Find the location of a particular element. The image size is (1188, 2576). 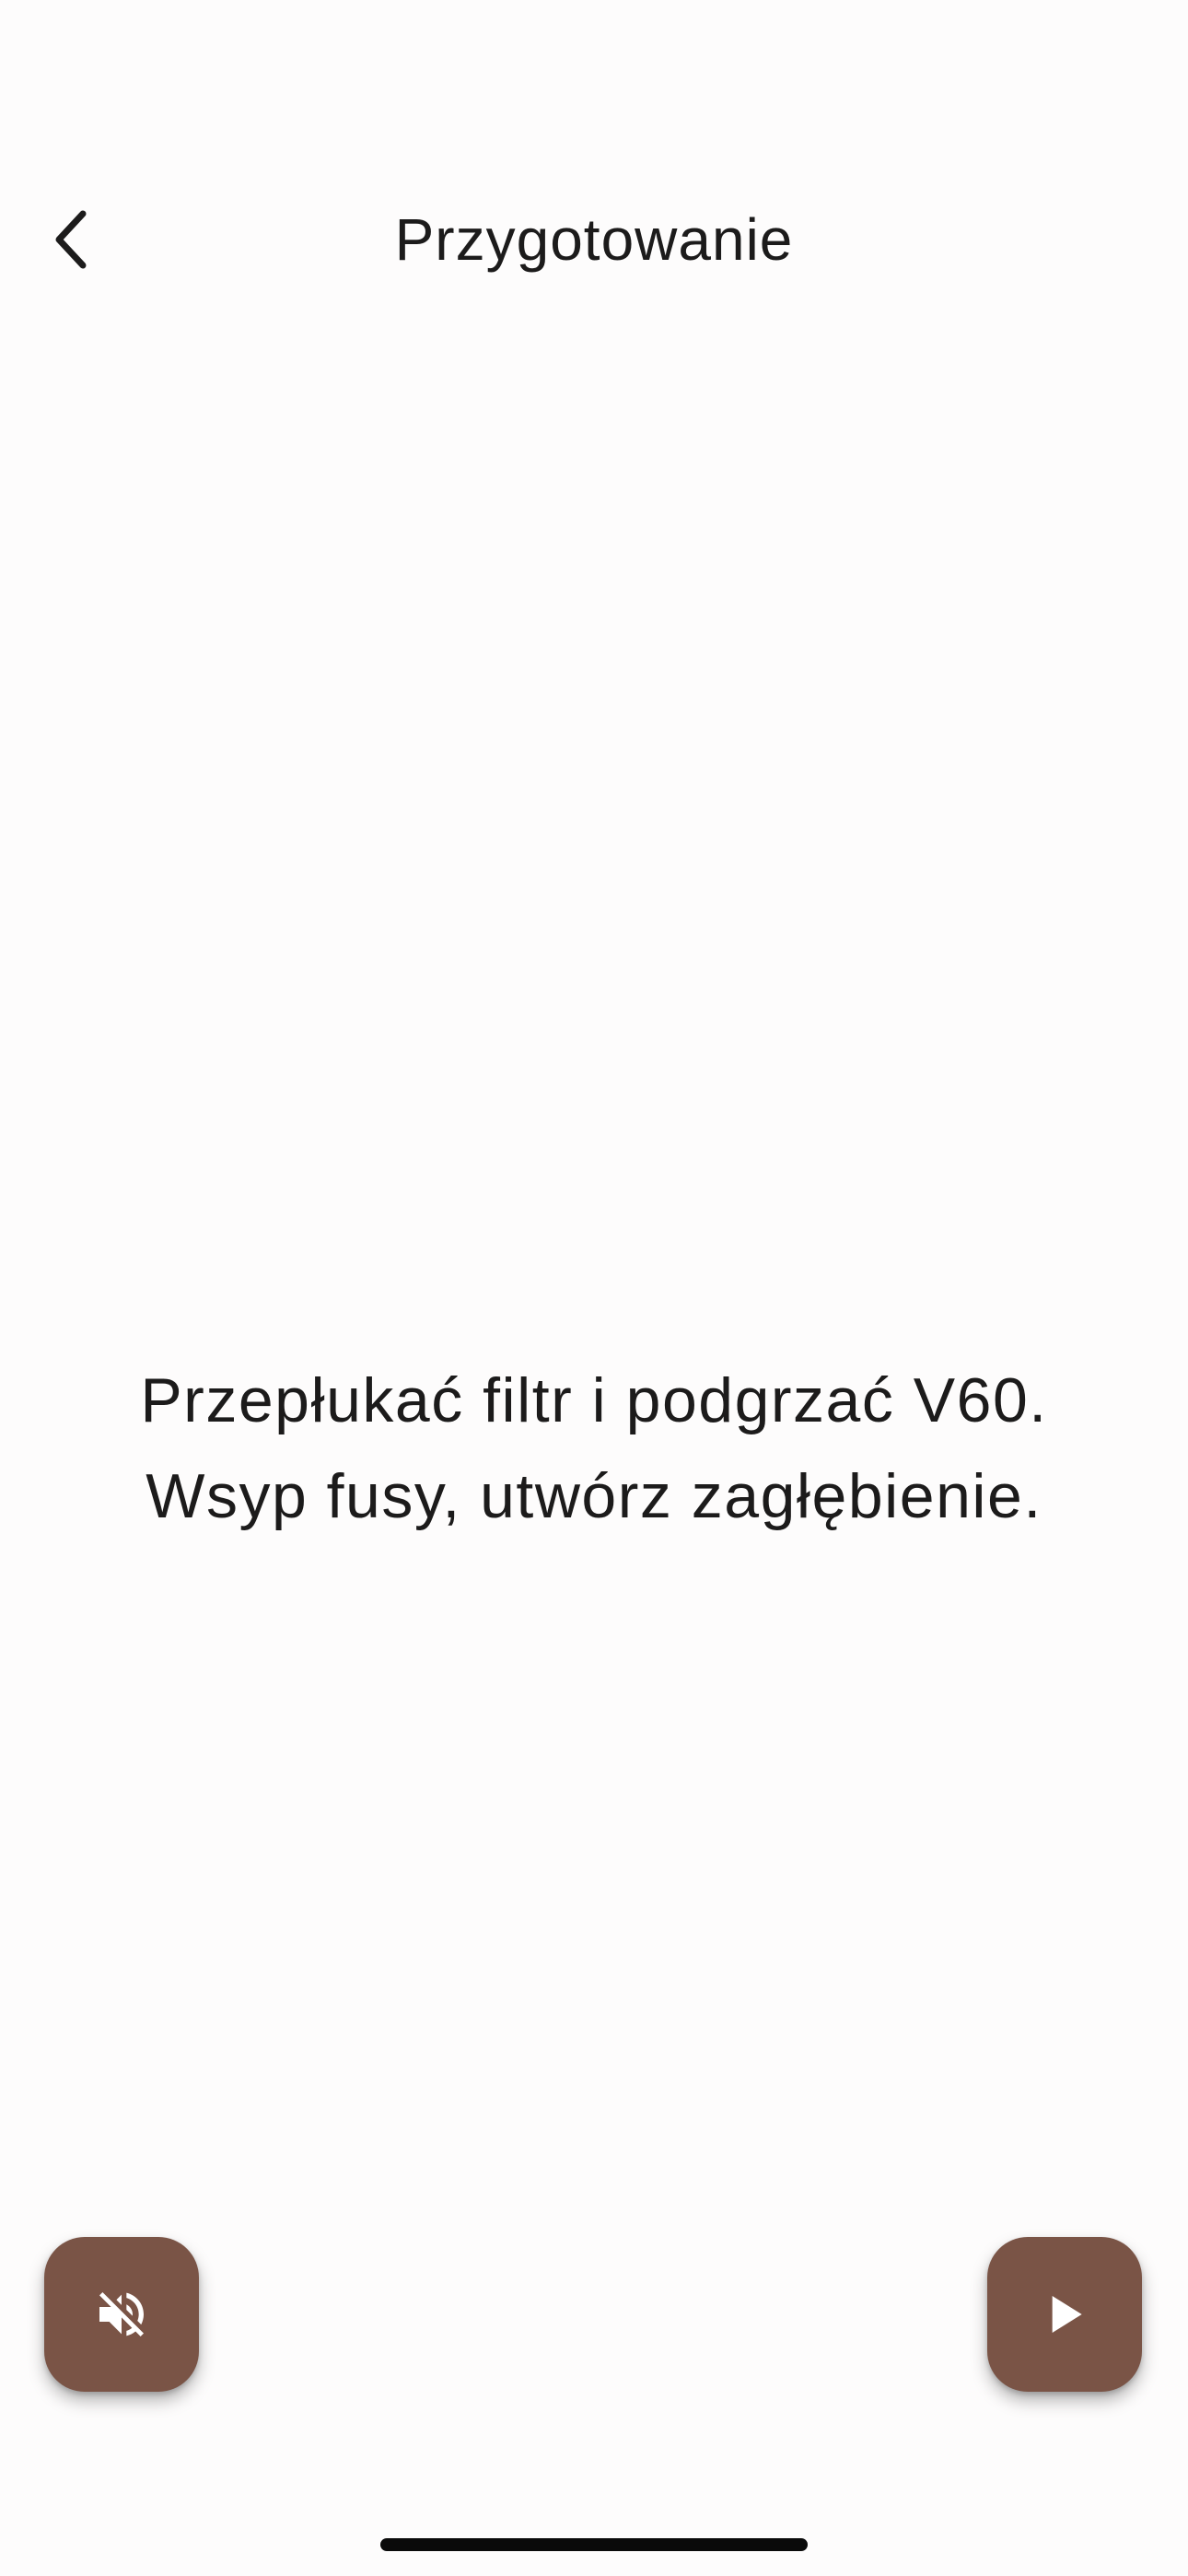

play-button is located at coordinates (1064, 2314).